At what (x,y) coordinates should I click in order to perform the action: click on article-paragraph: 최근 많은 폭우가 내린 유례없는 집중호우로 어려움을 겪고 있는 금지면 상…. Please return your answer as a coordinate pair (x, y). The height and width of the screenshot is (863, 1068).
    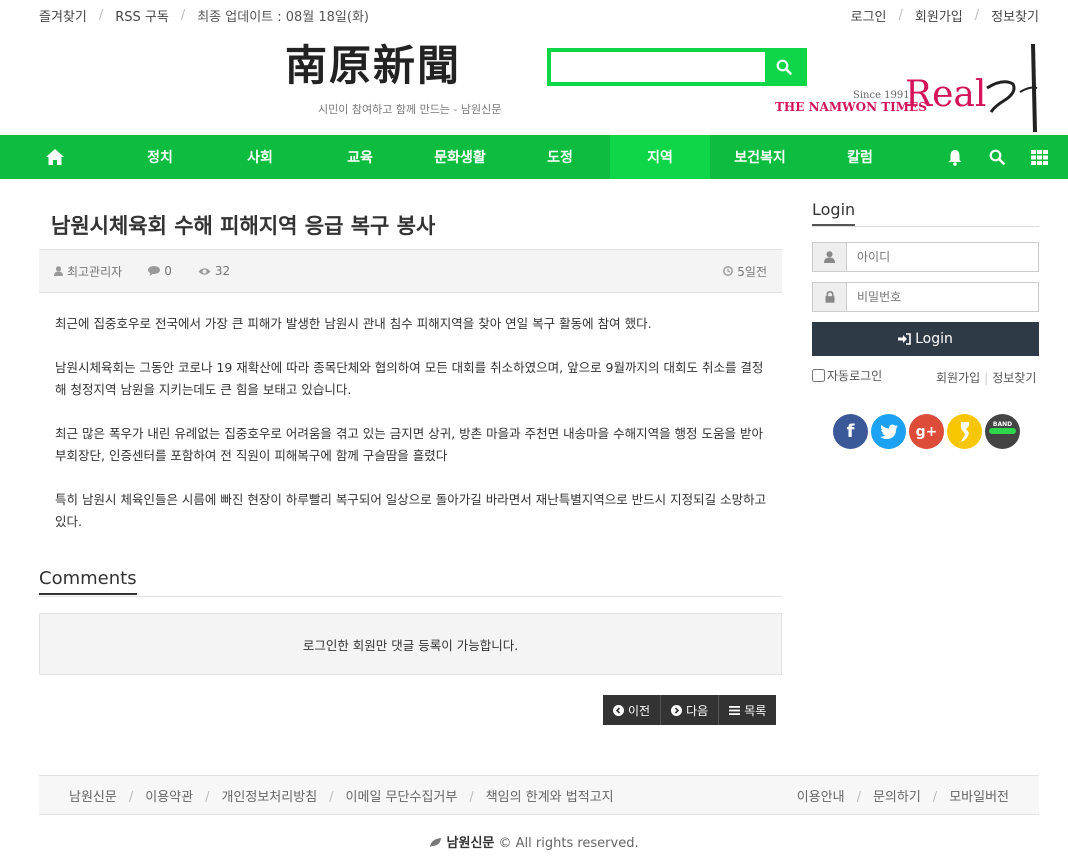
    Looking at the image, I should click on (409, 444).